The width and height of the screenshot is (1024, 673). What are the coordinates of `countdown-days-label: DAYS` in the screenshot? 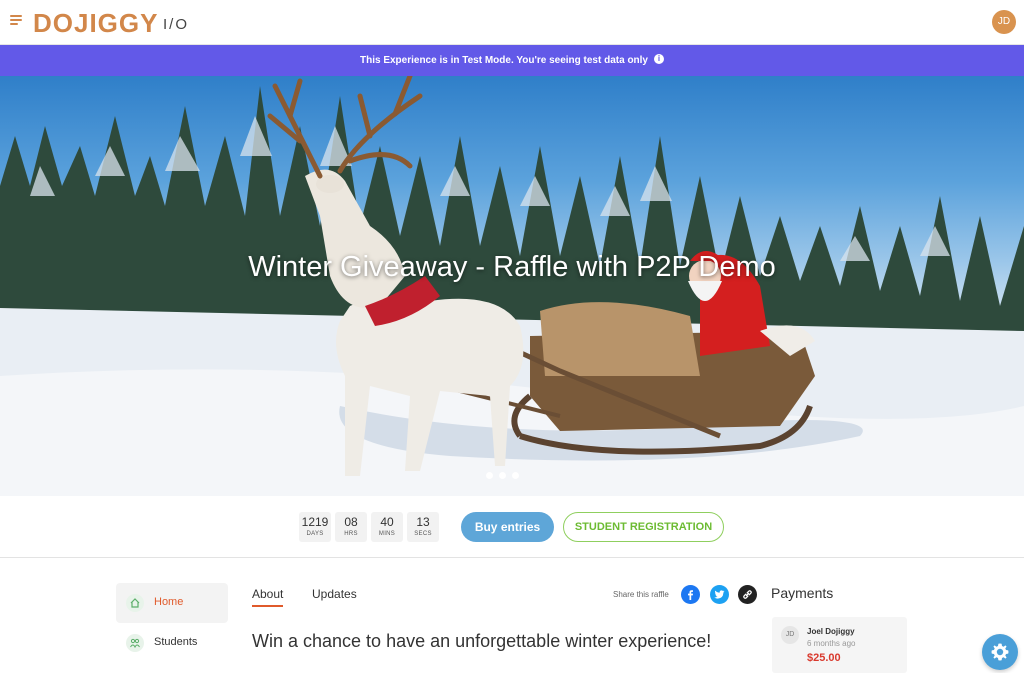 It's located at (315, 534).